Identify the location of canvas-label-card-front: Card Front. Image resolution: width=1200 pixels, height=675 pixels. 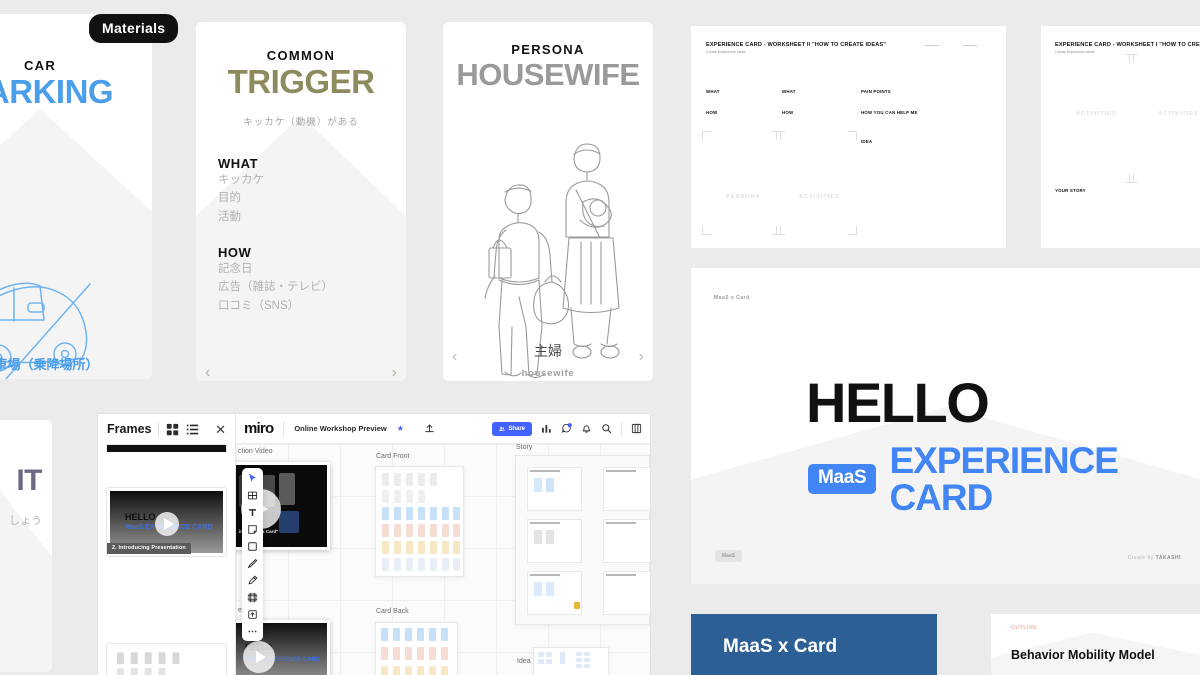
(393, 456).